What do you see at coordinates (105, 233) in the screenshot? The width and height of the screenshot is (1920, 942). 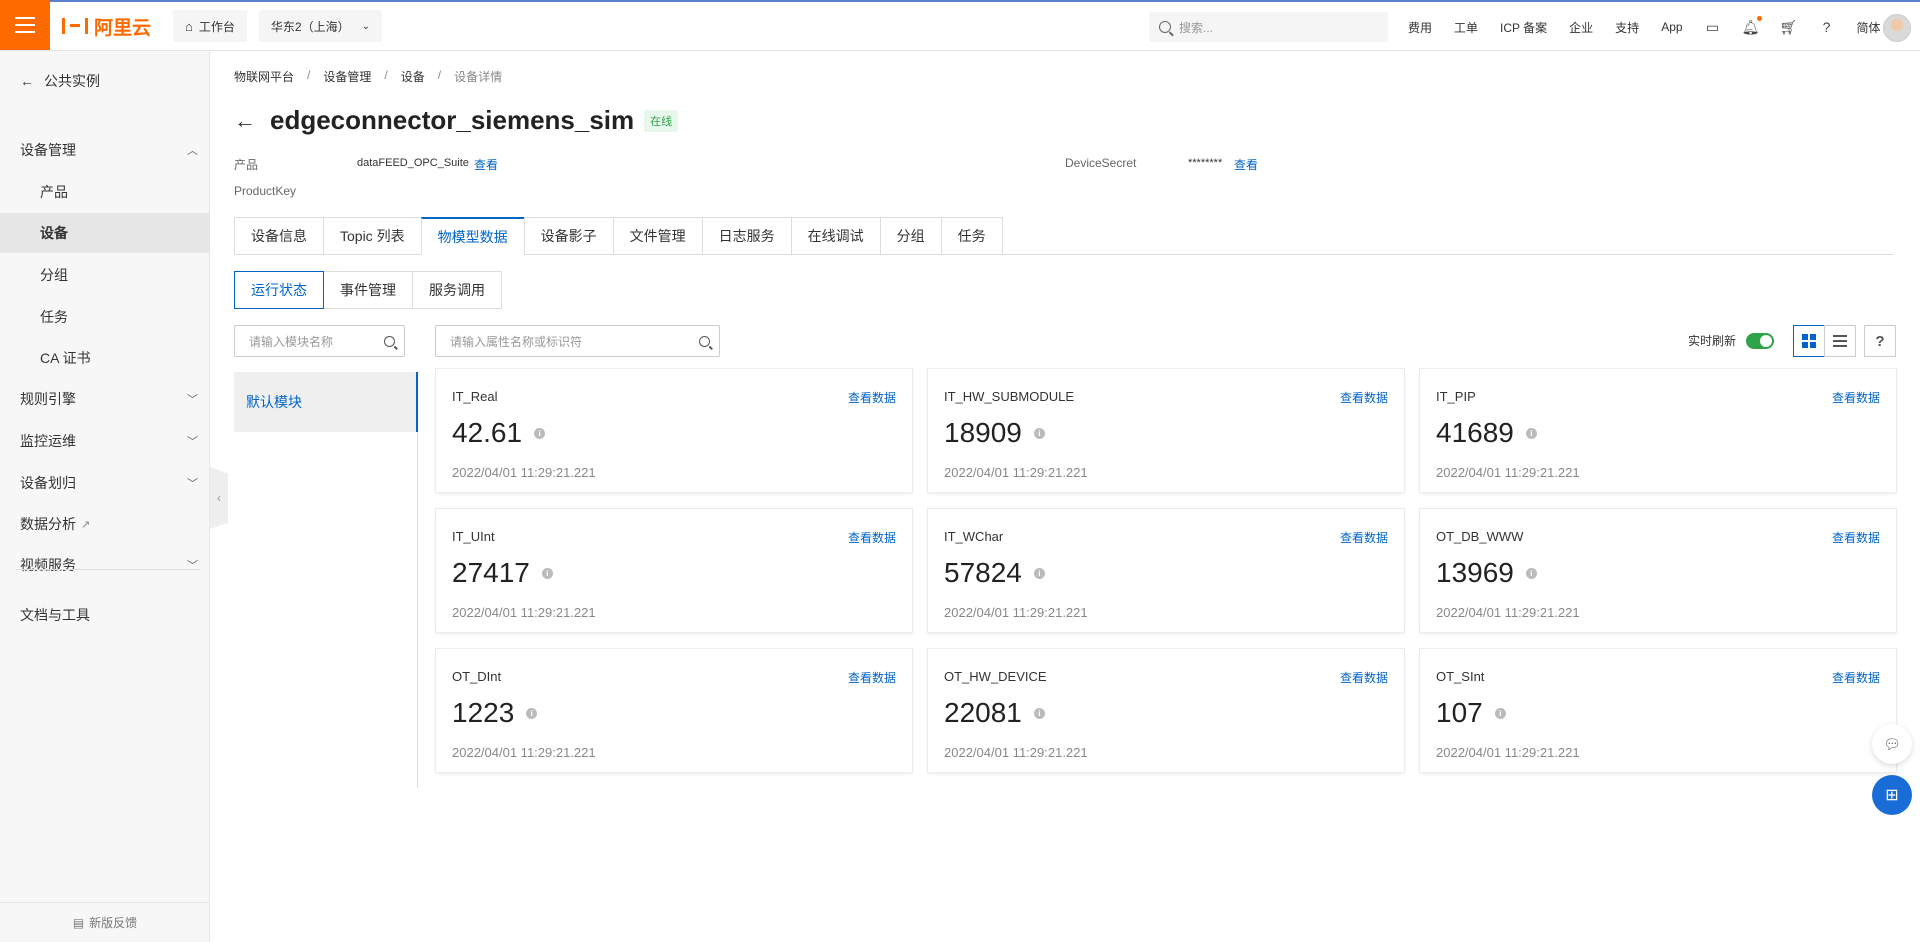 I see `sidebar-item-device: 设备` at bounding box center [105, 233].